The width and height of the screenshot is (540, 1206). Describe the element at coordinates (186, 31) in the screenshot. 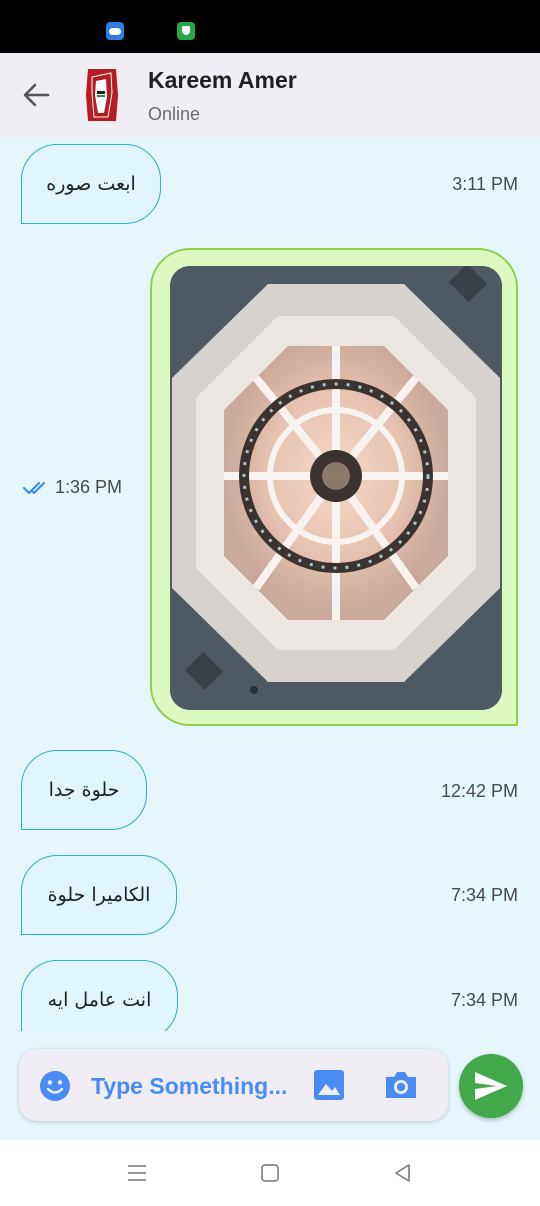

I see `shield-icon` at that location.